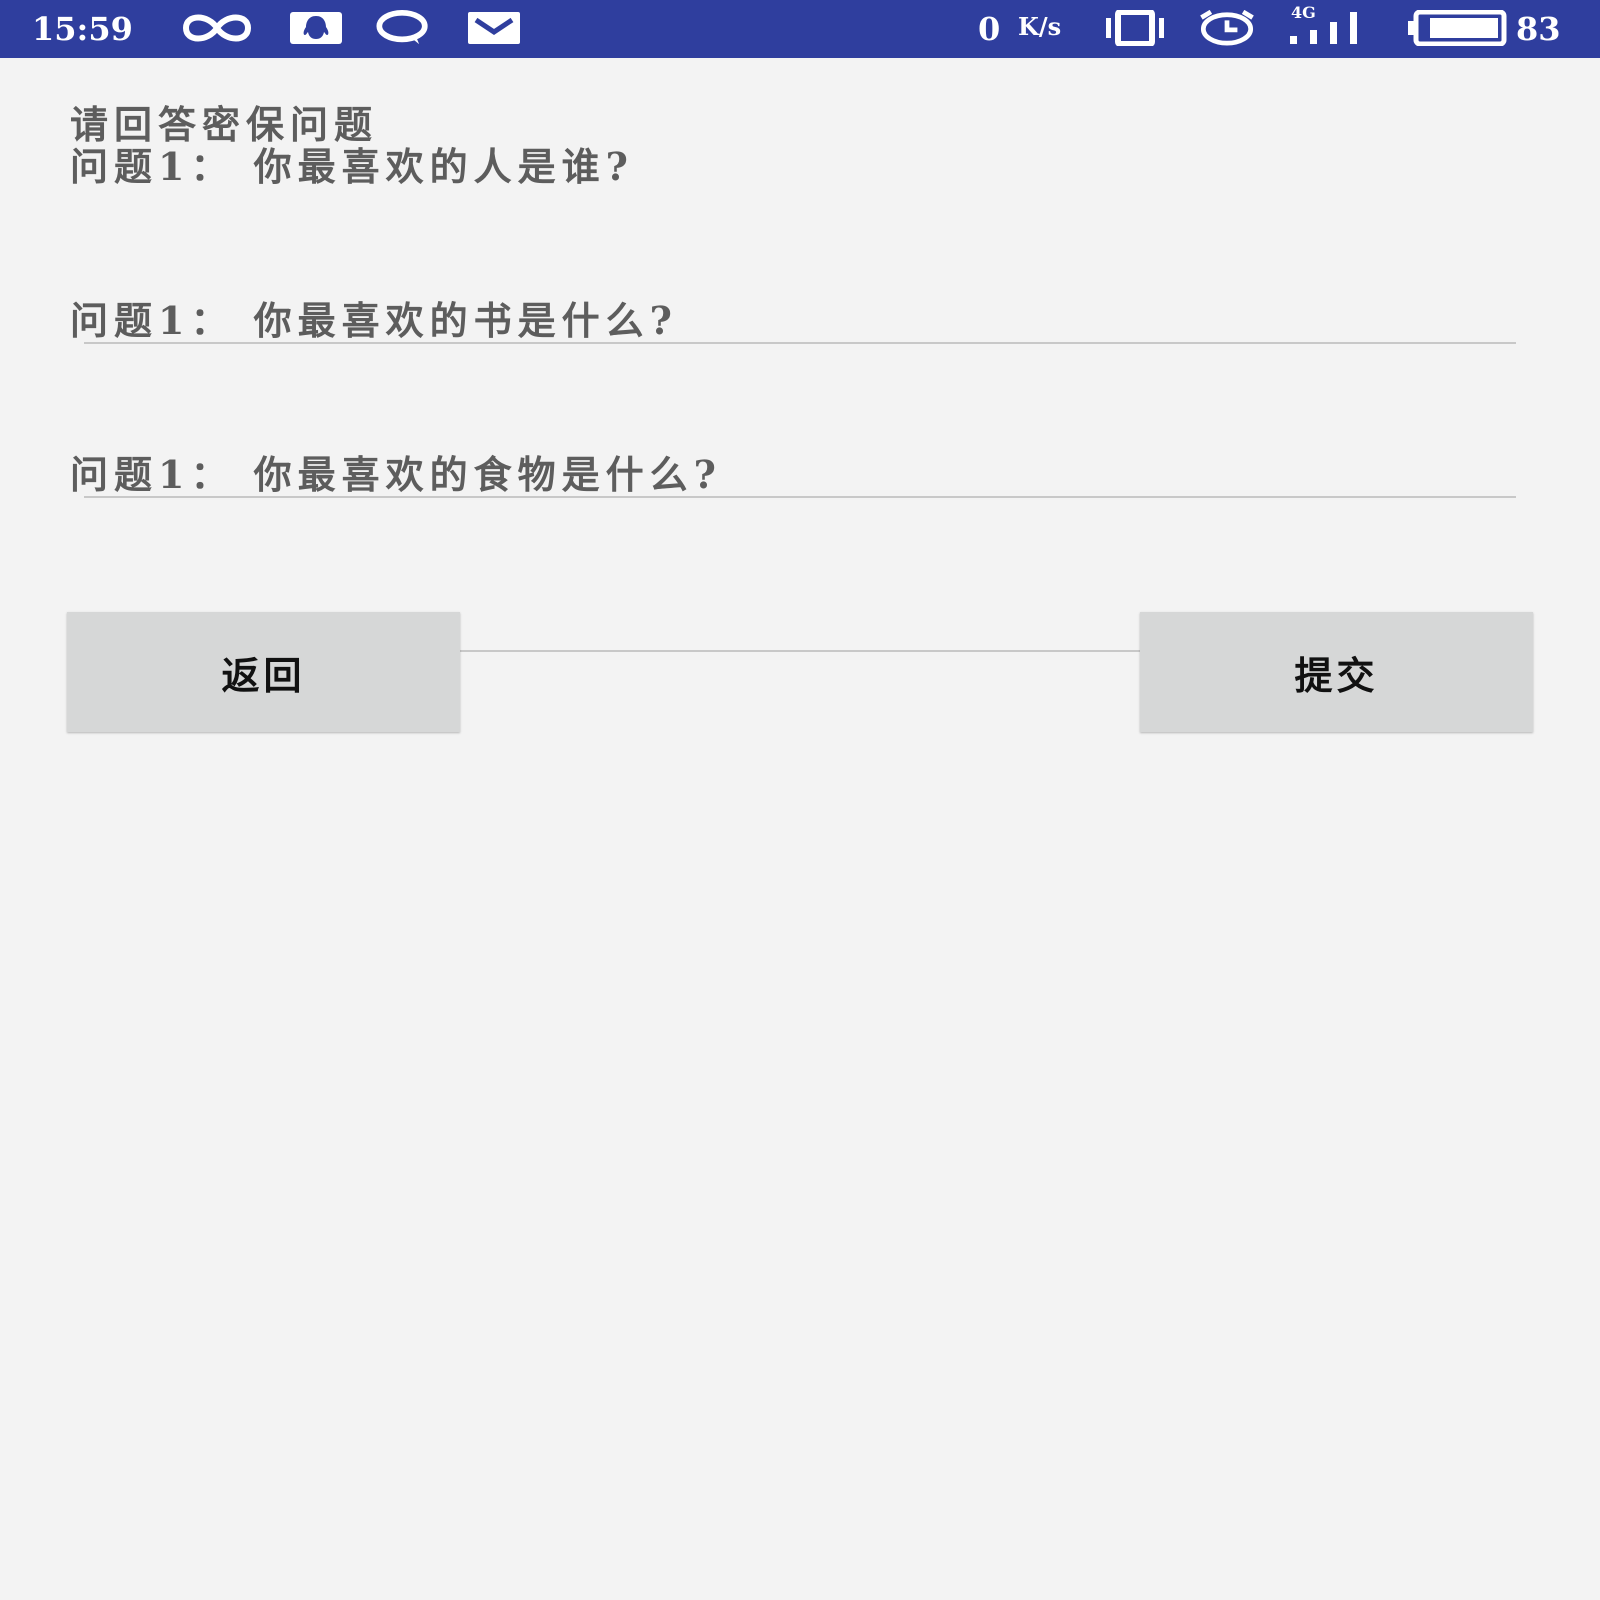  Describe the element at coordinates (402, 27) in the screenshot. I see `chat-bubble-icon` at that location.